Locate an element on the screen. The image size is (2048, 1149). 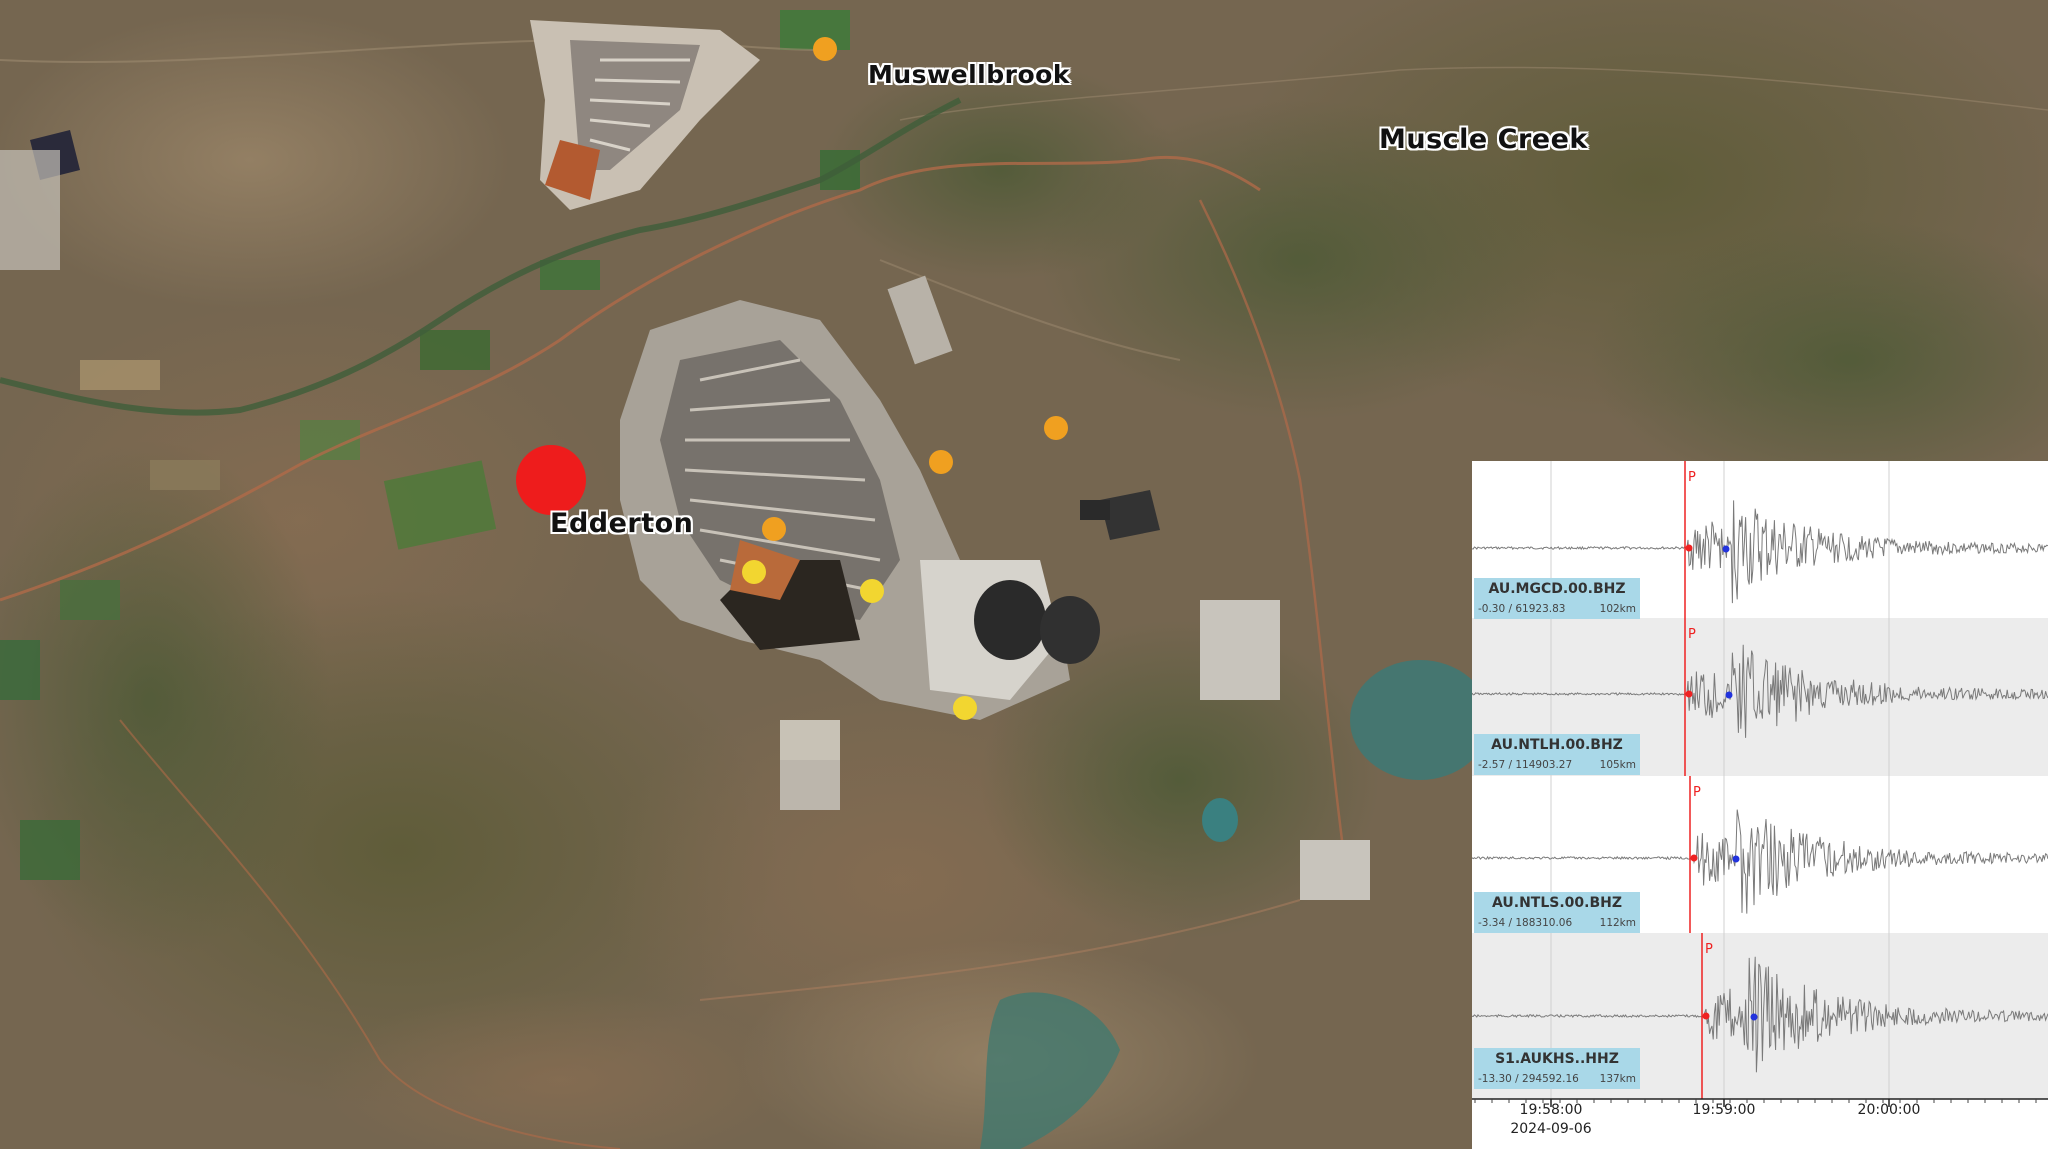
time-tick-label: 20:00:00 is located at coordinates (1889, 1110).